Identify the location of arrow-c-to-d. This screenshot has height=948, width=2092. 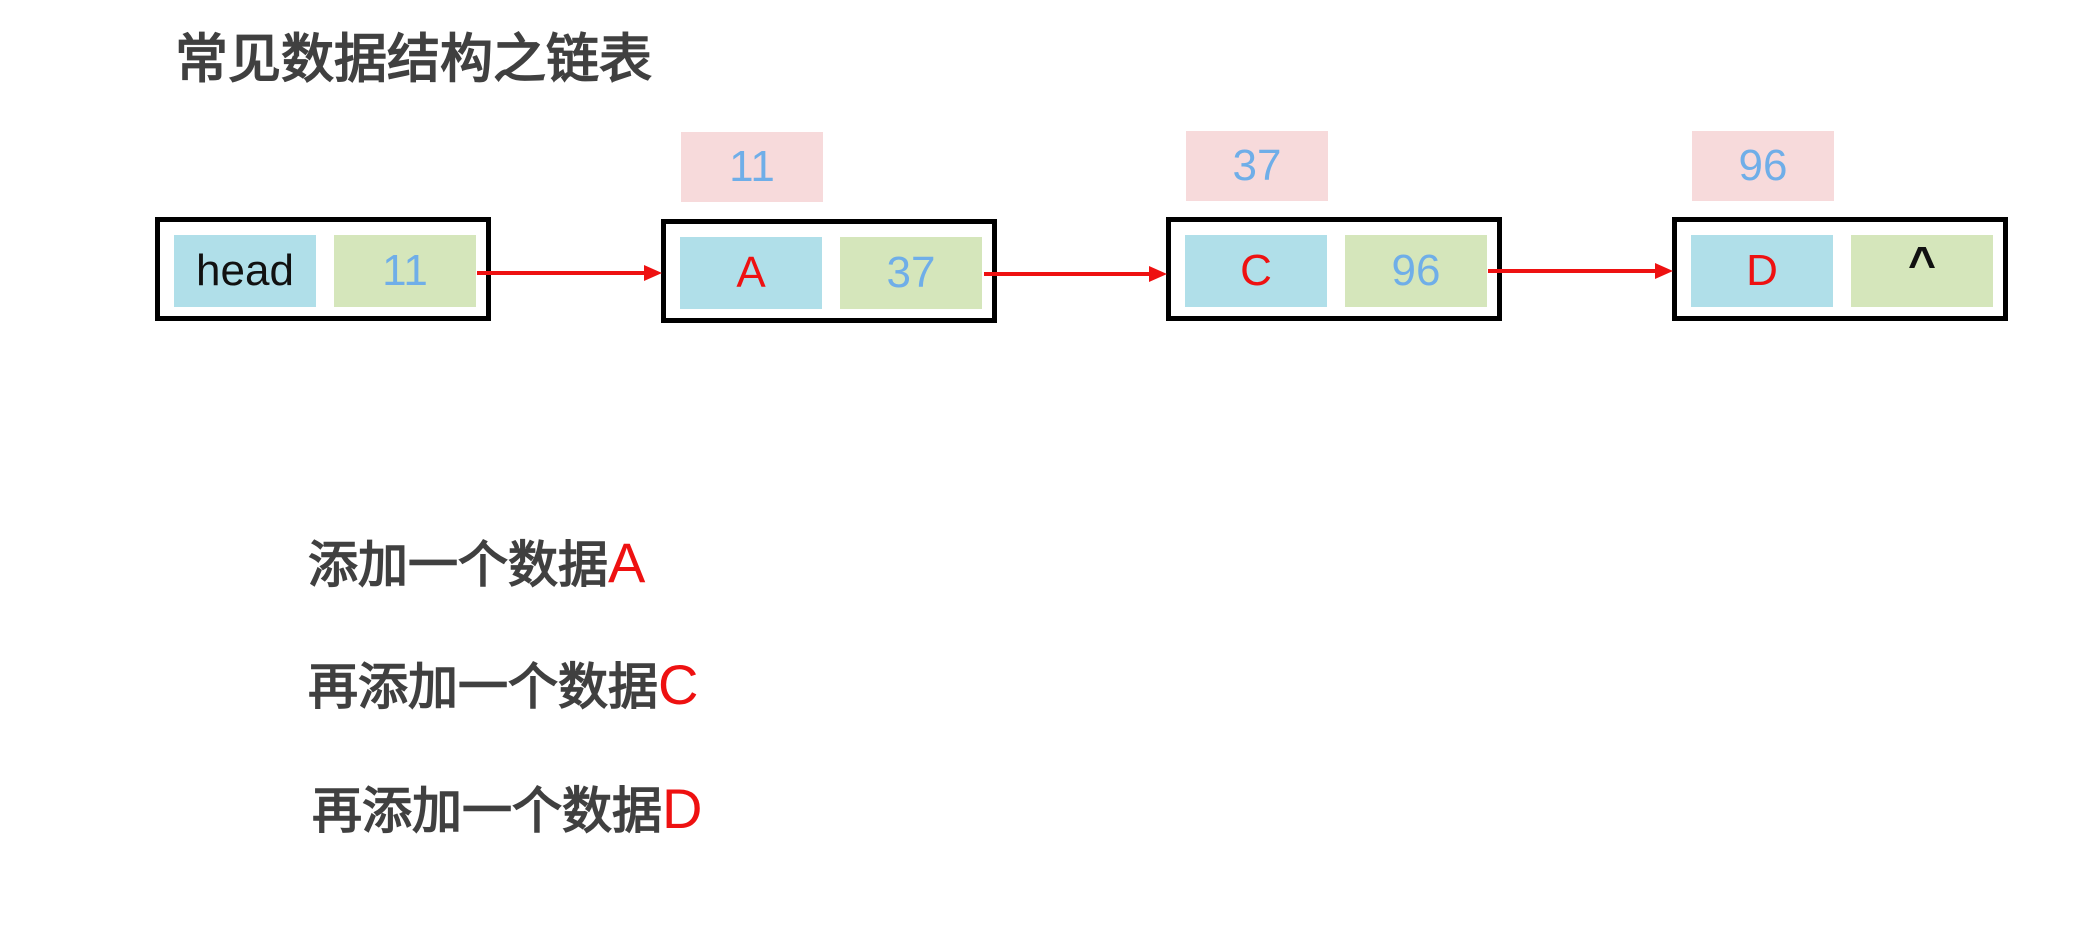
(1580, 271).